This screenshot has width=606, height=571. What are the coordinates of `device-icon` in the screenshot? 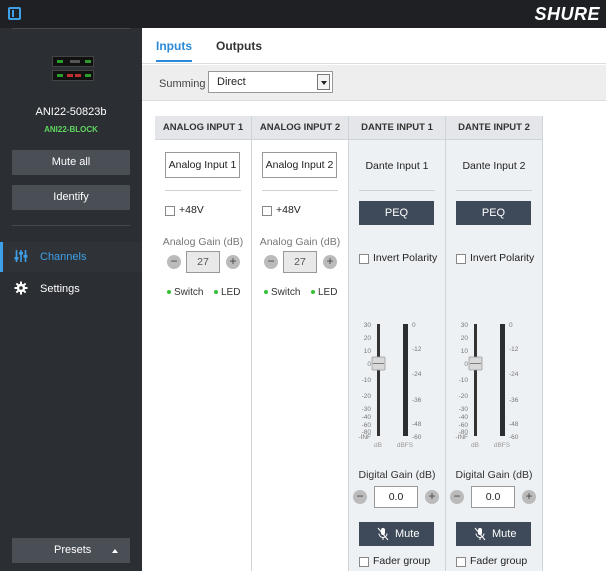 It's located at (73, 69).